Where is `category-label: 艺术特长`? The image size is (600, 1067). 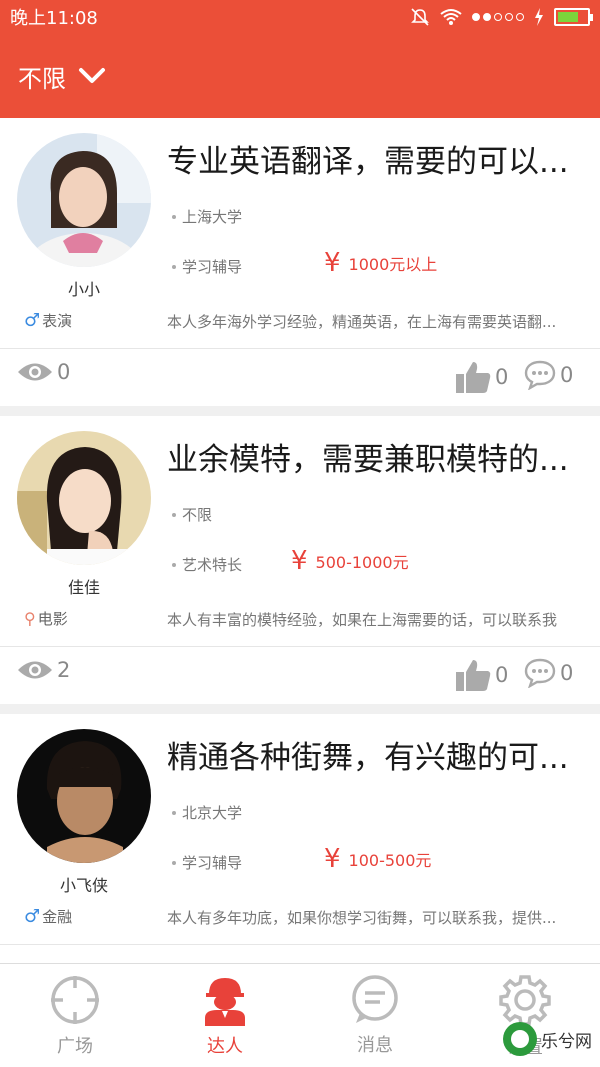
category-label: 艺术特长 is located at coordinates (212, 565).